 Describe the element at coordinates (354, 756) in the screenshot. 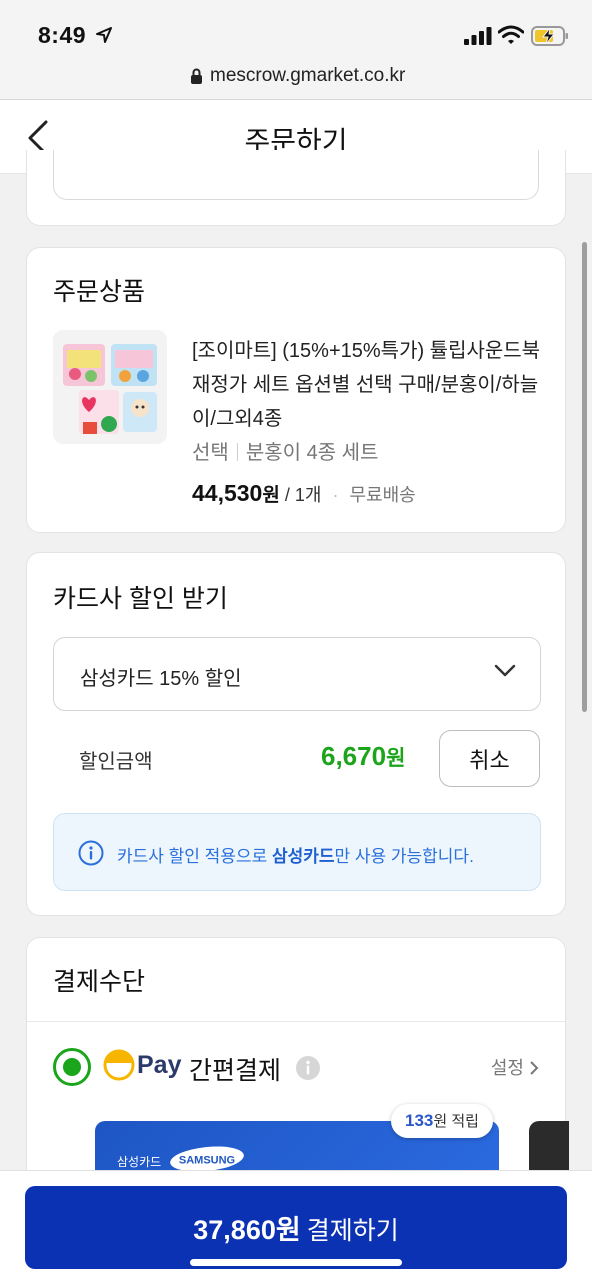

I see `discount-amount-number: 6,670` at that location.